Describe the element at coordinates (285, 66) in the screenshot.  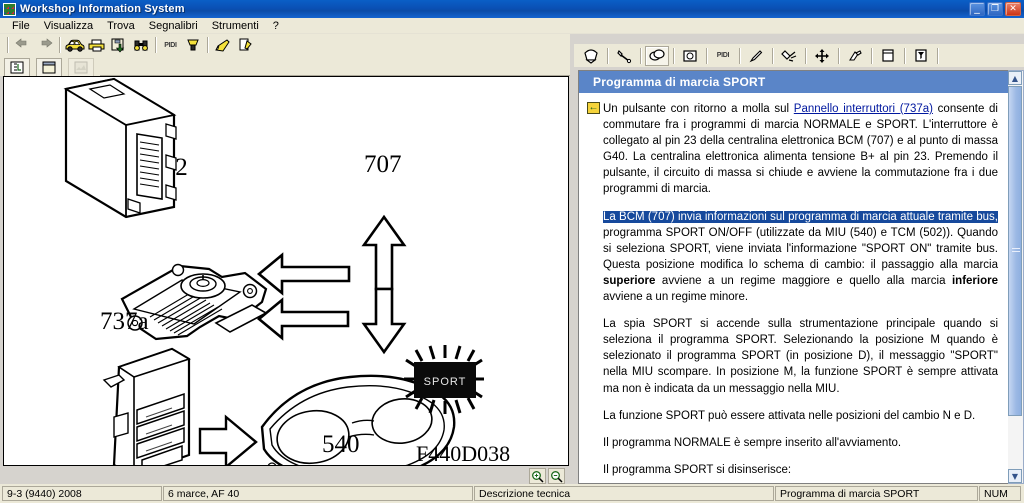
I see `left-tab-strip` at that location.